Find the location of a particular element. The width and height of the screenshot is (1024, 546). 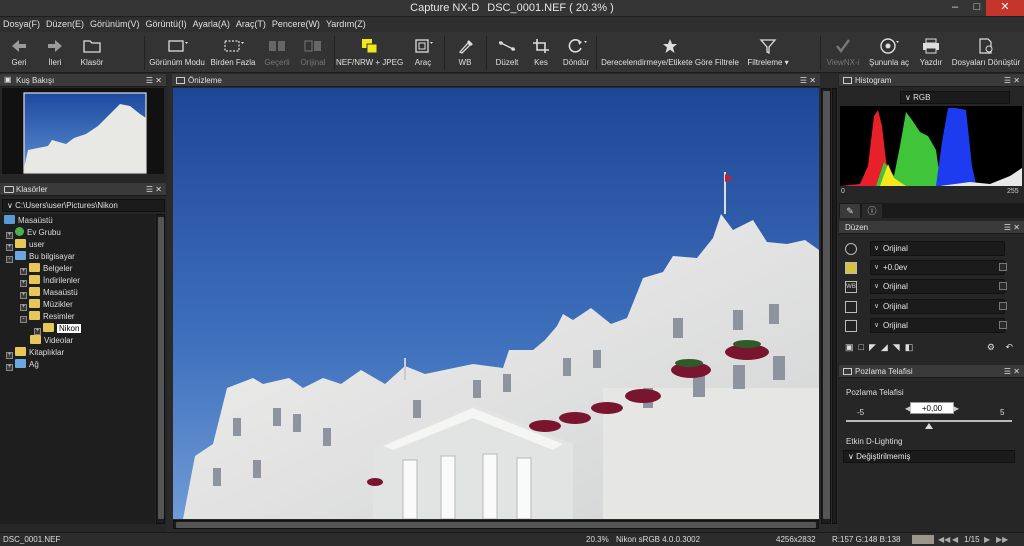

noise-reduction-icon: ▣ is located at coordinates (852, 347).